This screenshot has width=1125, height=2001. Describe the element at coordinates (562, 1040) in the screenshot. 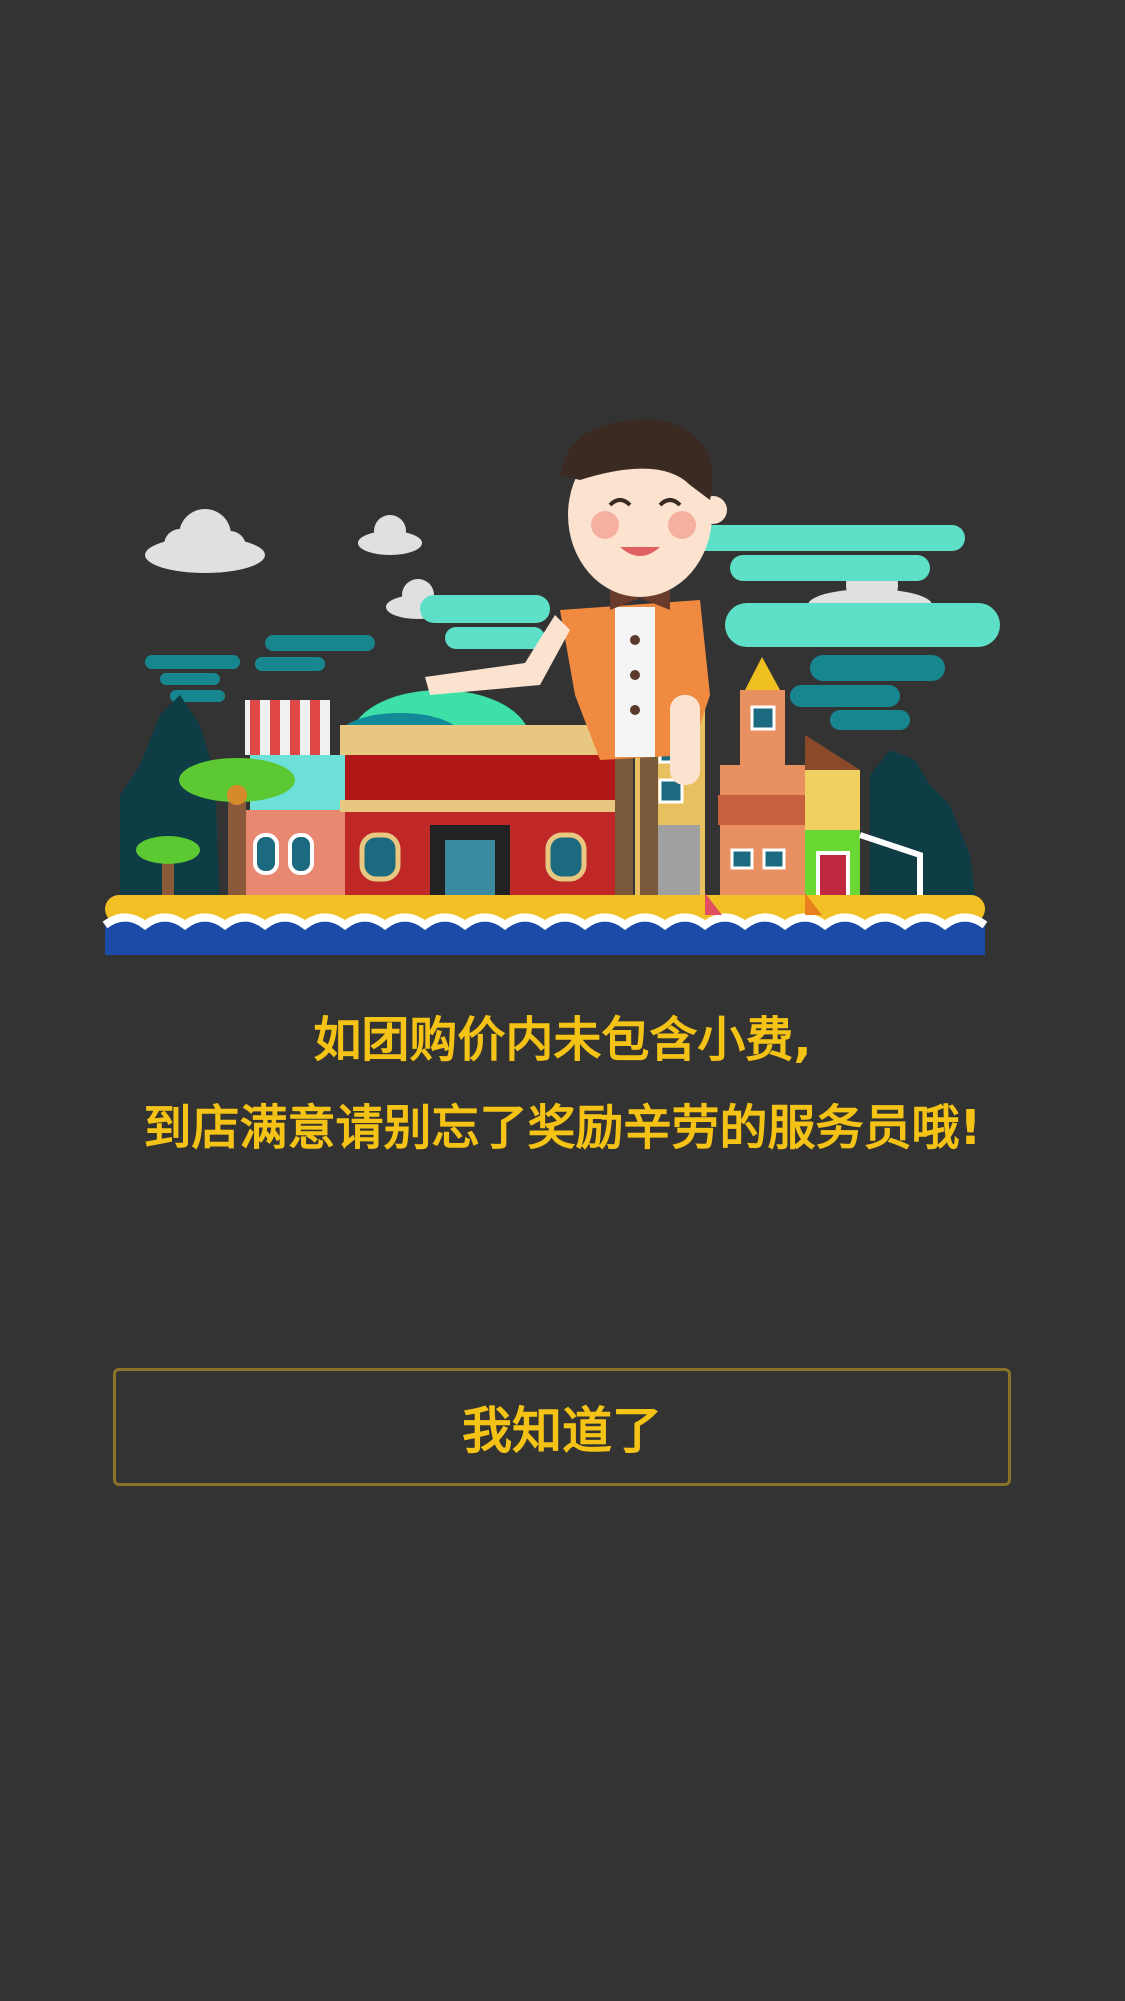

I see `tip-notice-line-1: 如团购价内未包含小费,` at that location.